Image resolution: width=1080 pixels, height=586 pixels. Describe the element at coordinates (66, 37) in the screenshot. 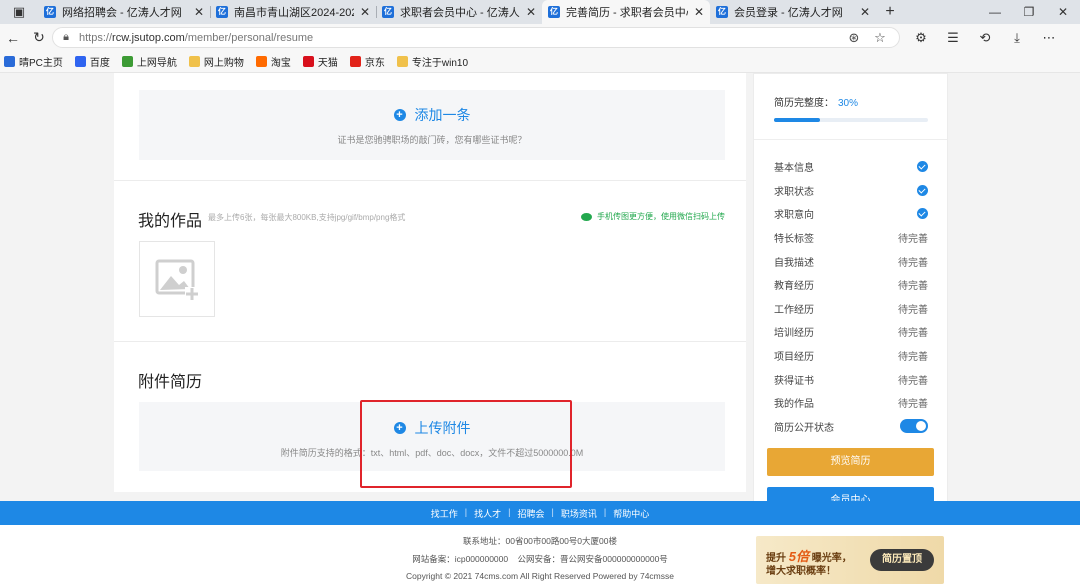

I see `lock-icon: 🔒︎` at that location.